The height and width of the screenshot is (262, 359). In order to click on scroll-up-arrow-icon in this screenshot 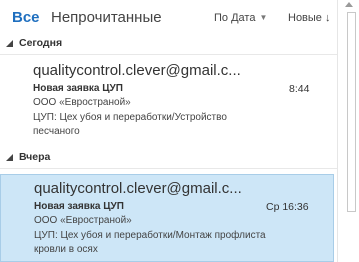, I will do `click(349, 4)`.